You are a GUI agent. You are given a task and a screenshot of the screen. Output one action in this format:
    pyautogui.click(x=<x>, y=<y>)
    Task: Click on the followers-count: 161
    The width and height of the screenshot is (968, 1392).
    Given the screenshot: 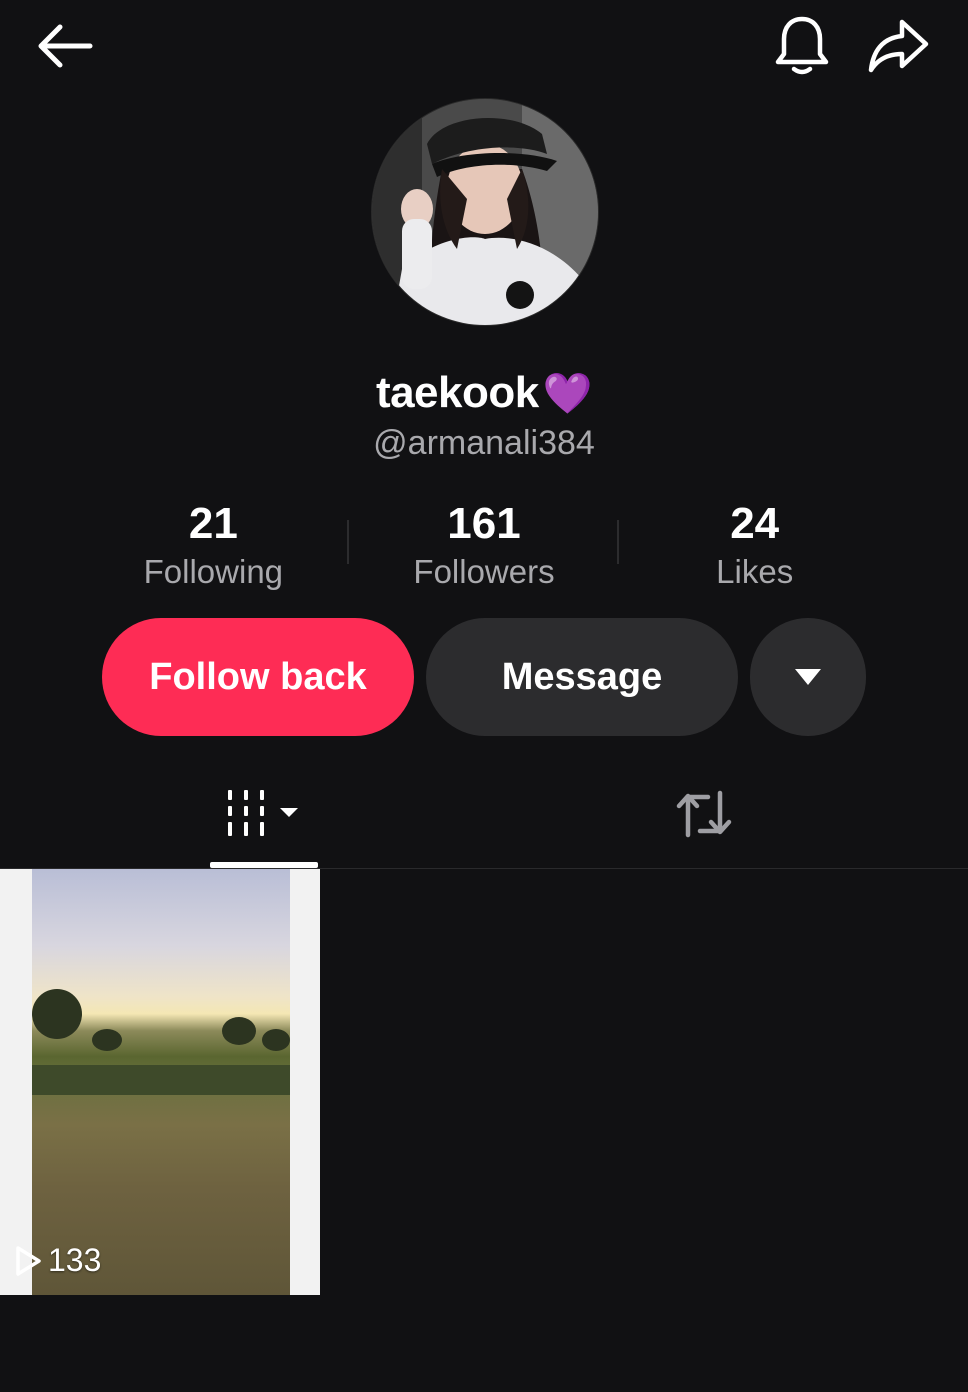 What is the action you would take?
    pyautogui.click(x=484, y=523)
    